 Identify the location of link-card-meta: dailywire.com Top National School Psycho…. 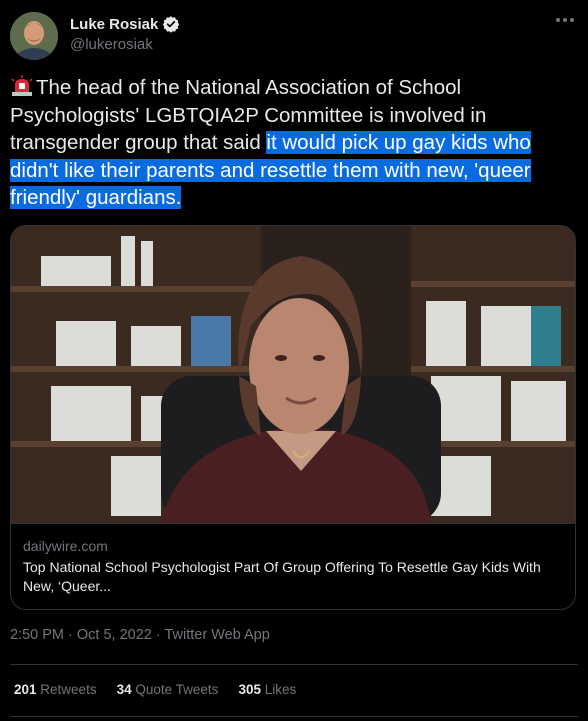
(293, 566).